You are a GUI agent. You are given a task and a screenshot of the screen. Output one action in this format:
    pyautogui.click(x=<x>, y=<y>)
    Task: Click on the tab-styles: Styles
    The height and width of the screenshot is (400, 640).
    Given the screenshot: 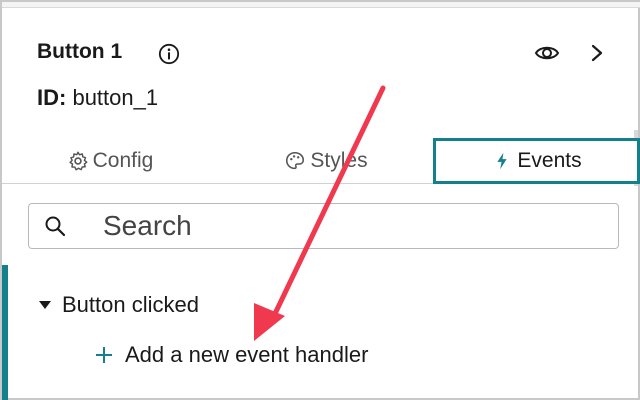 What is the action you would take?
    pyautogui.click(x=326, y=161)
    